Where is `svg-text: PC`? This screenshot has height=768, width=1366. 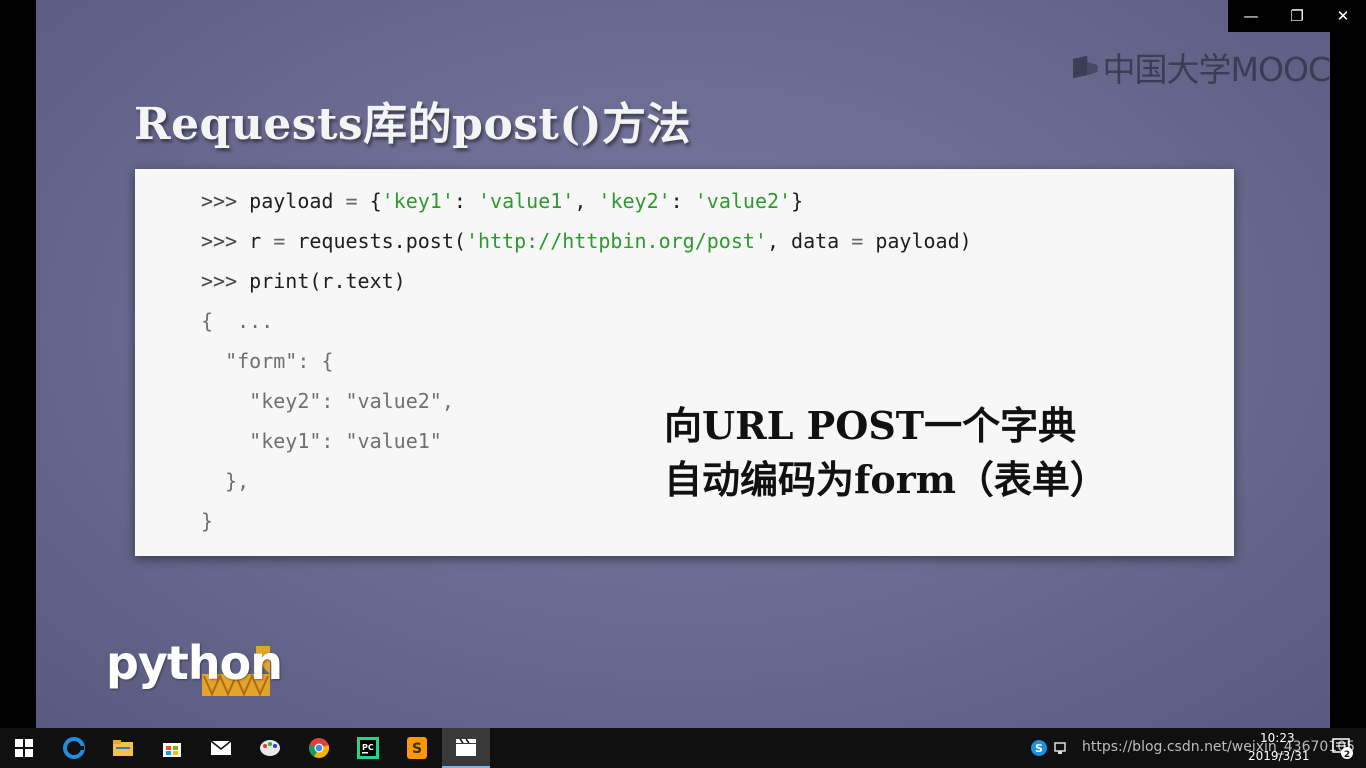 svg-text: PC is located at coordinates (368, 747).